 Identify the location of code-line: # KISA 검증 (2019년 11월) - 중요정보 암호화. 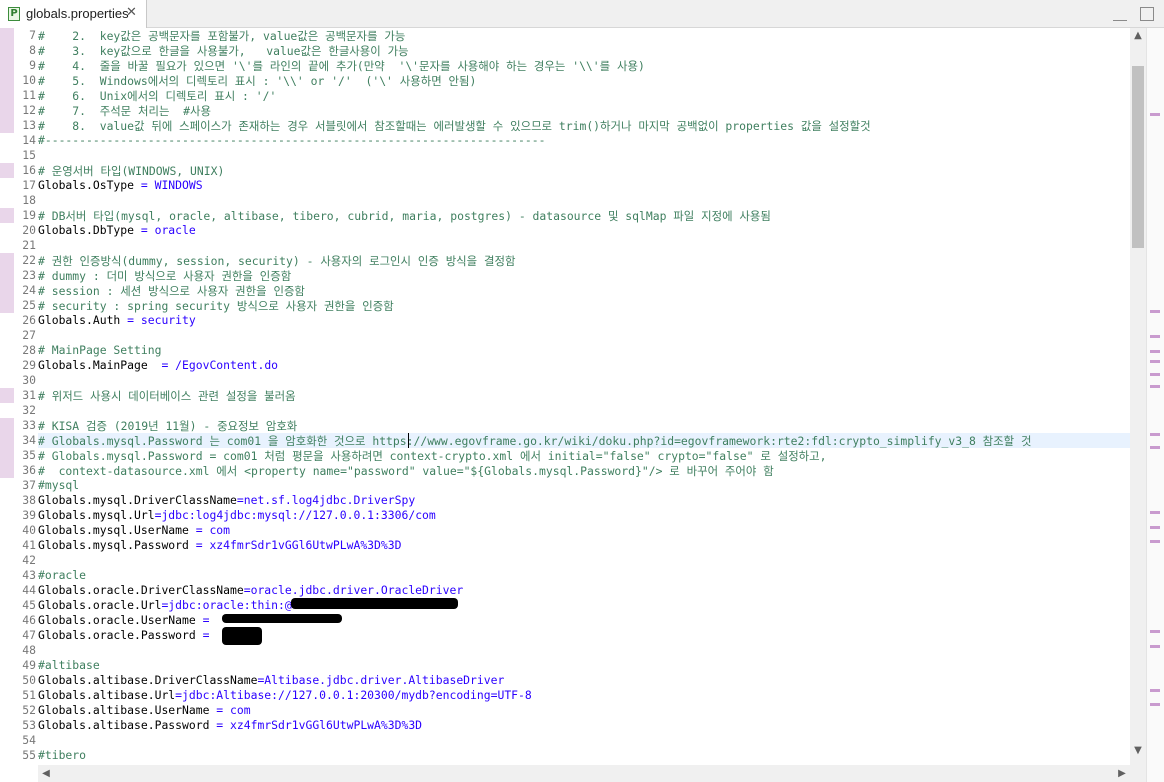
(167, 425).